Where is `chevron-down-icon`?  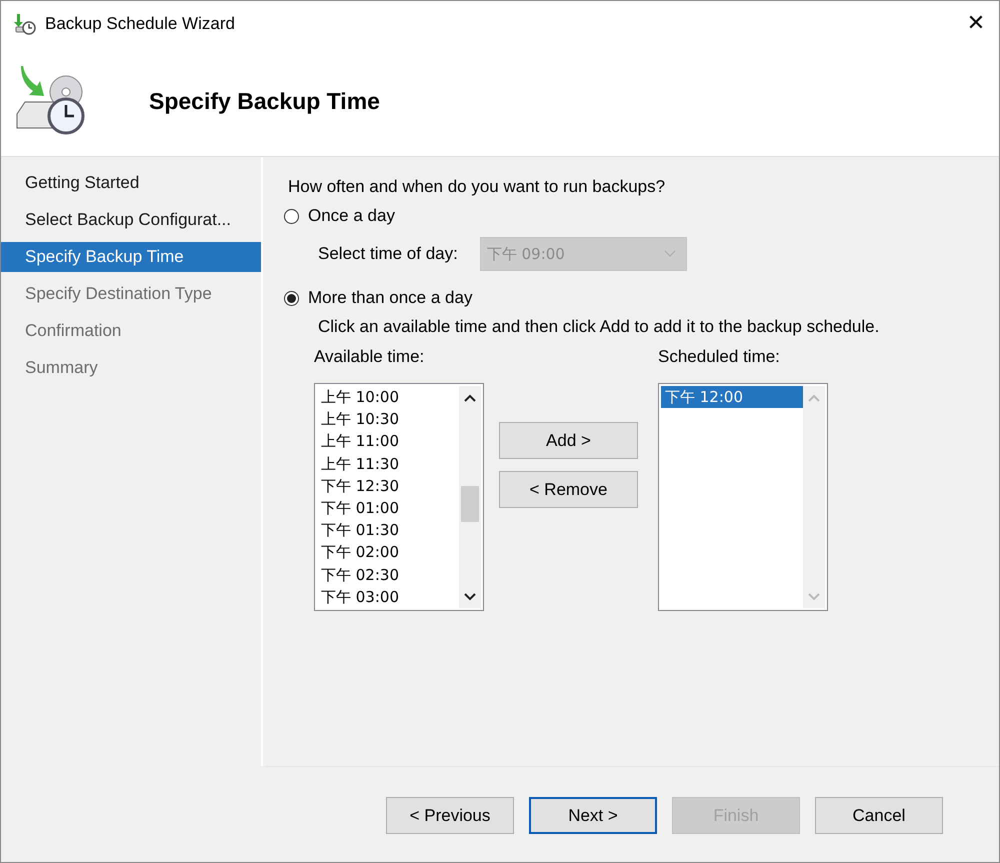 chevron-down-icon is located at coordinates (670, 254).